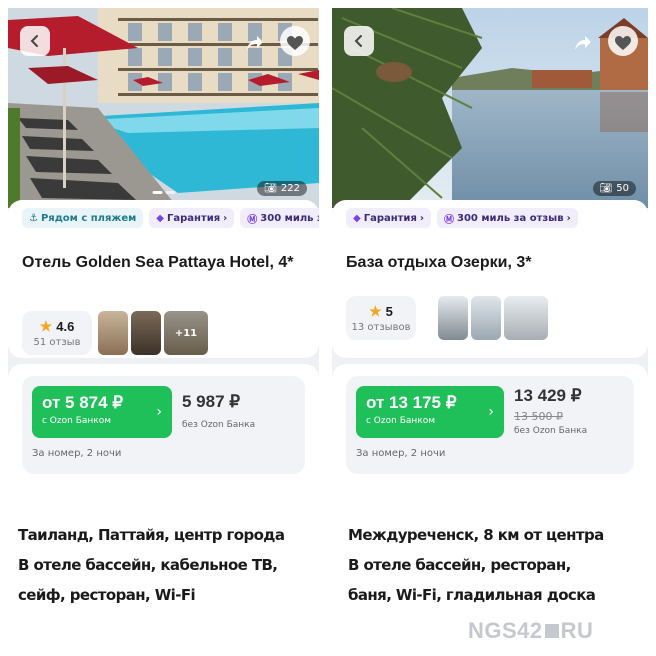  I want to click on tag-label: 300 миль за отзыв, so click(510, 218).